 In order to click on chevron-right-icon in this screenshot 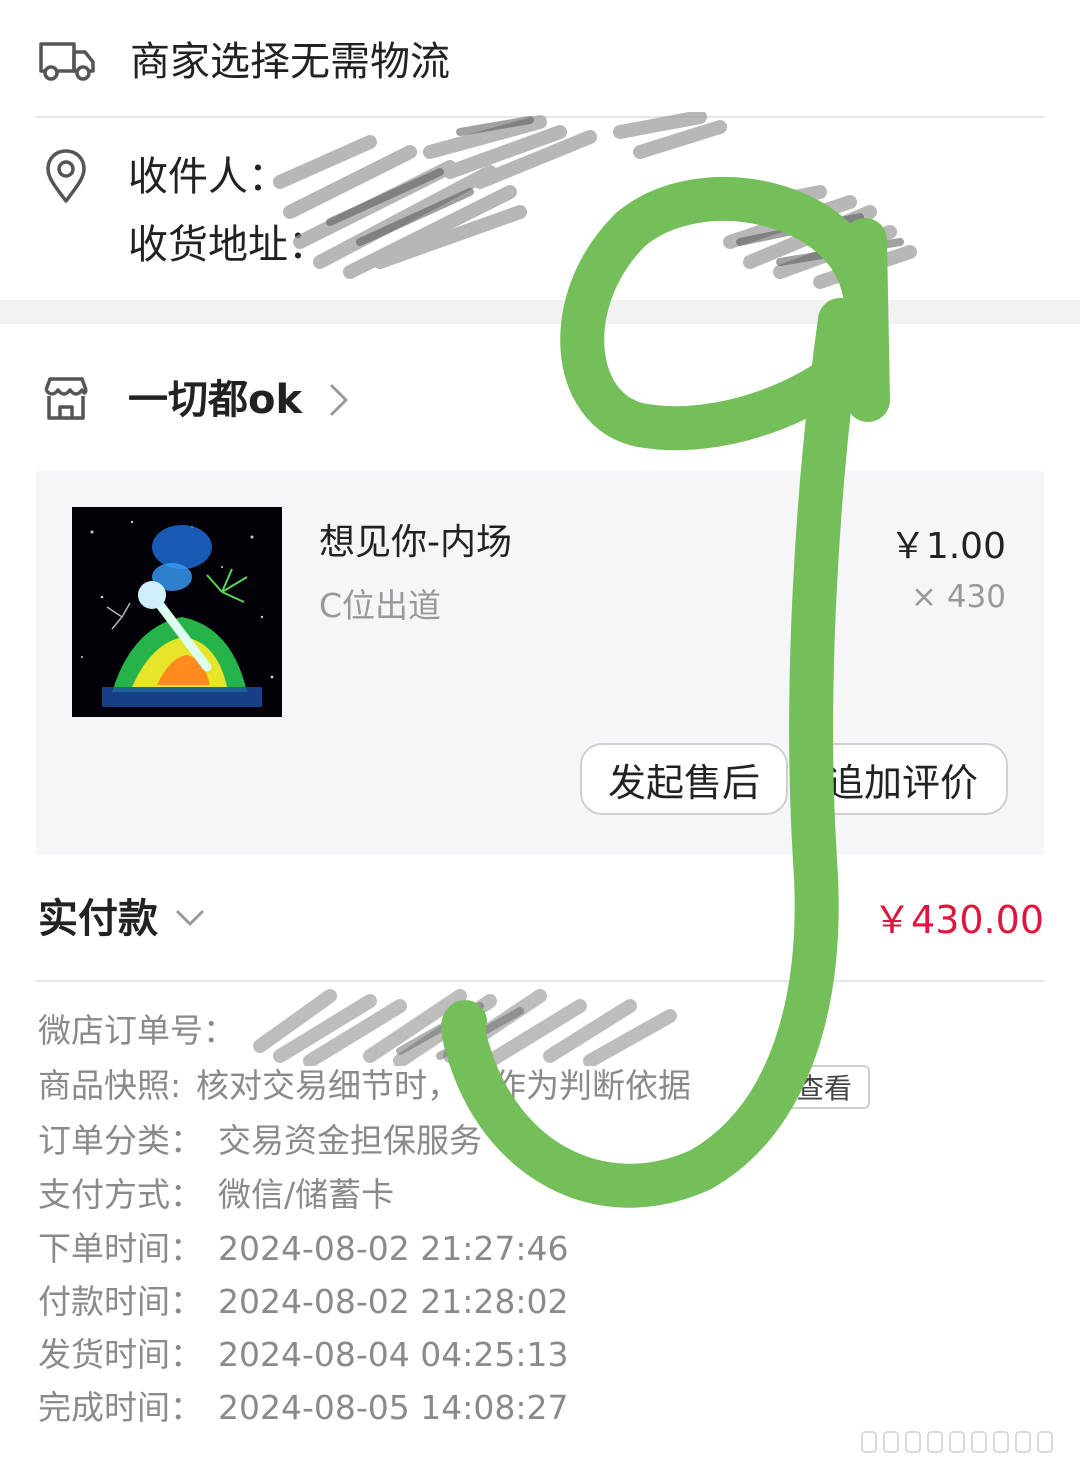, I will do `click(339, 402)`.